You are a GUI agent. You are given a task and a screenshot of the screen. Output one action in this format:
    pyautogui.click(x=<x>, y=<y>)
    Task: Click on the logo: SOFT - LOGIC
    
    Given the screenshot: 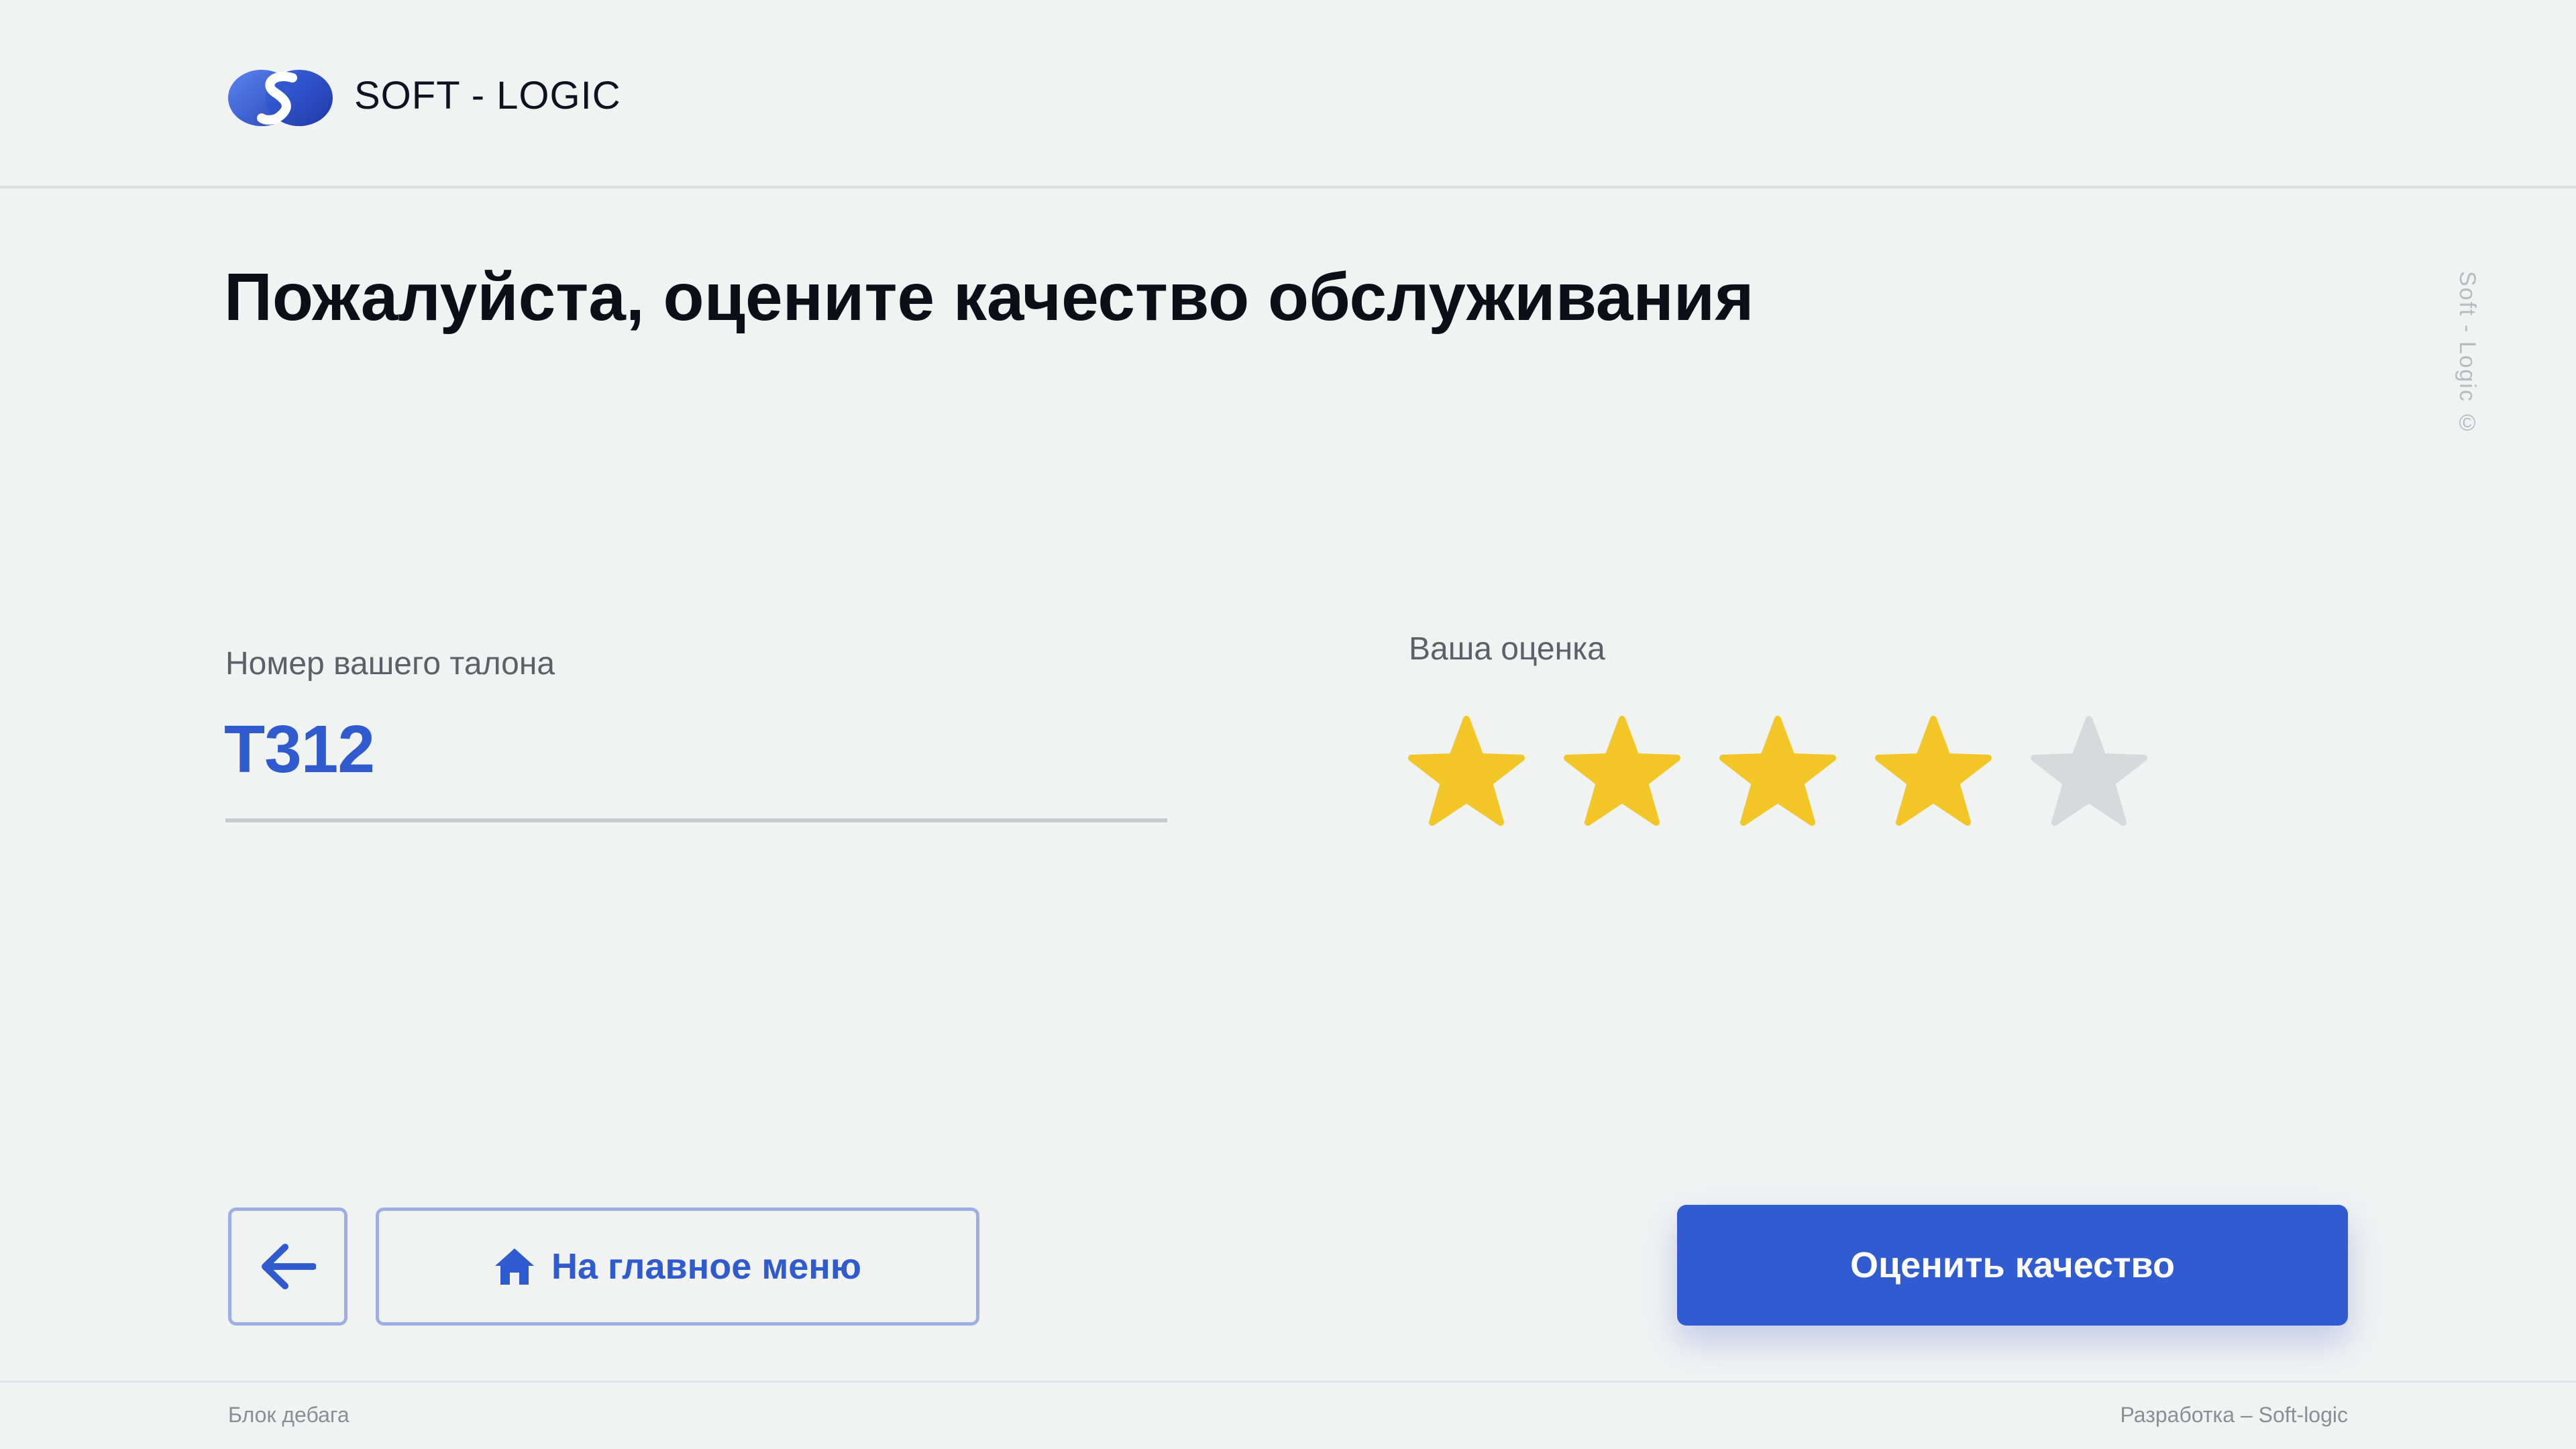 What is the action you would take?
    pyautogui.click(x=424, y=95)
    